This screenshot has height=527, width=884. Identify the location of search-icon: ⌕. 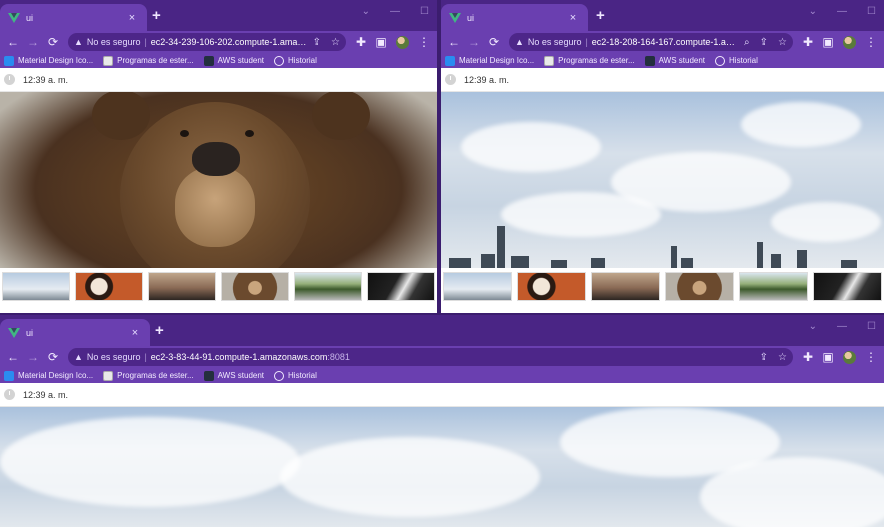
(747, 42).